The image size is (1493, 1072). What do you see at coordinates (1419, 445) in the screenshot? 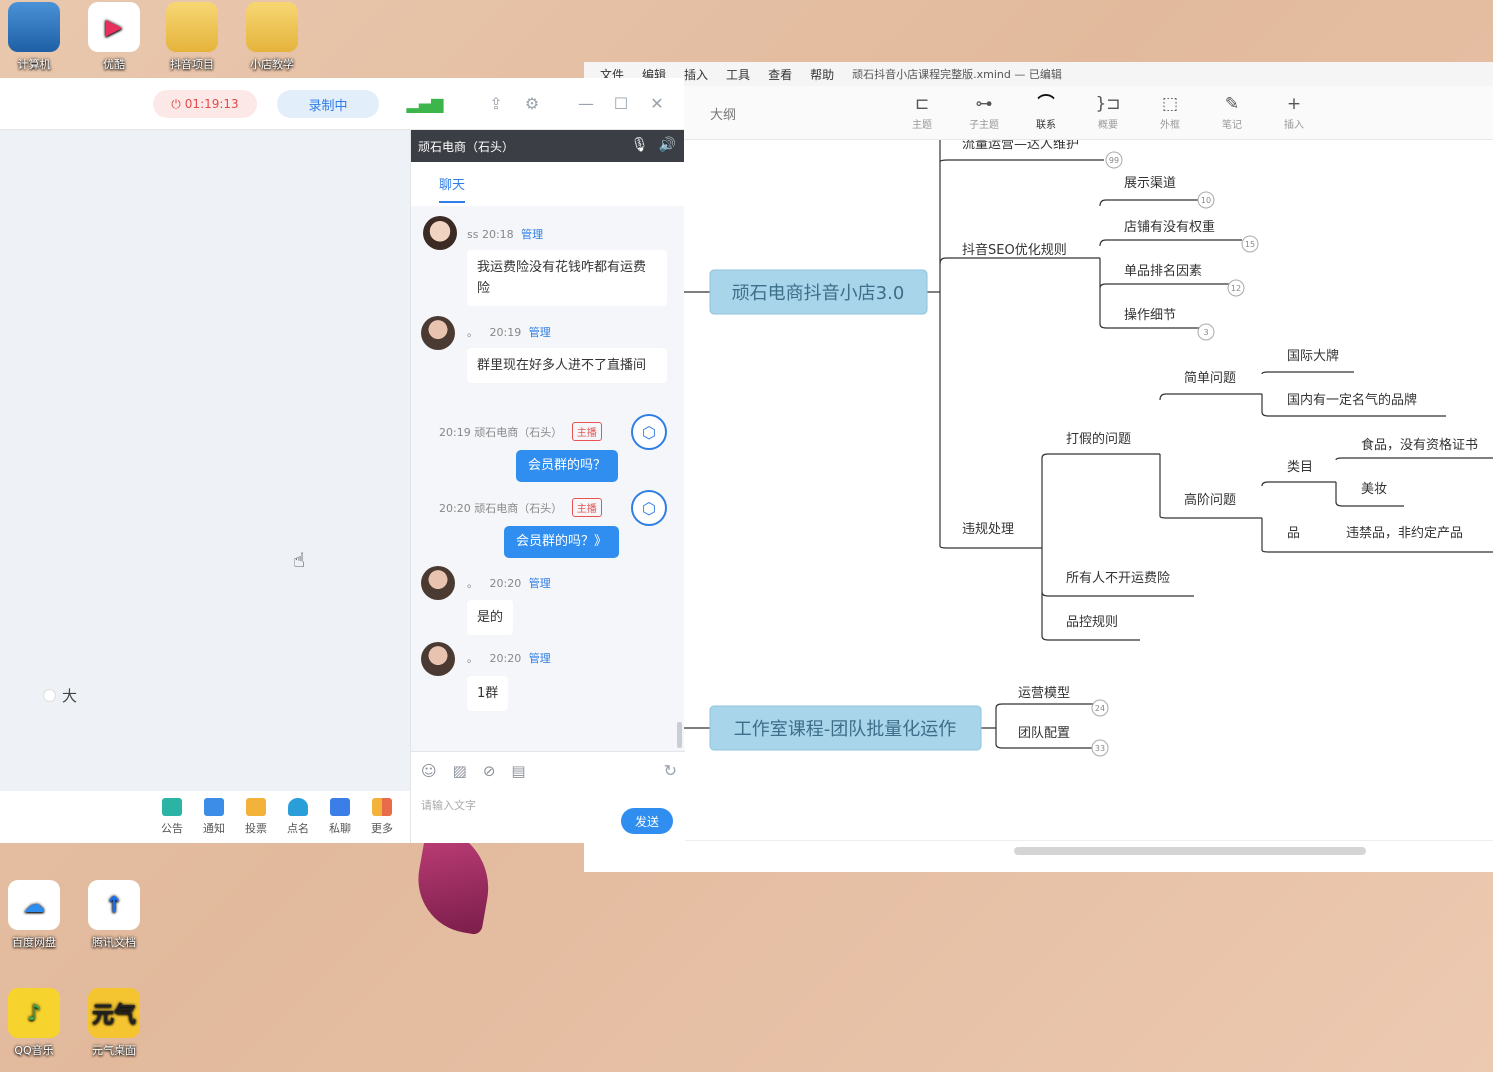
I see `topic-food-license: 食品，没有资格证书` at bounding box center [1419, 445].